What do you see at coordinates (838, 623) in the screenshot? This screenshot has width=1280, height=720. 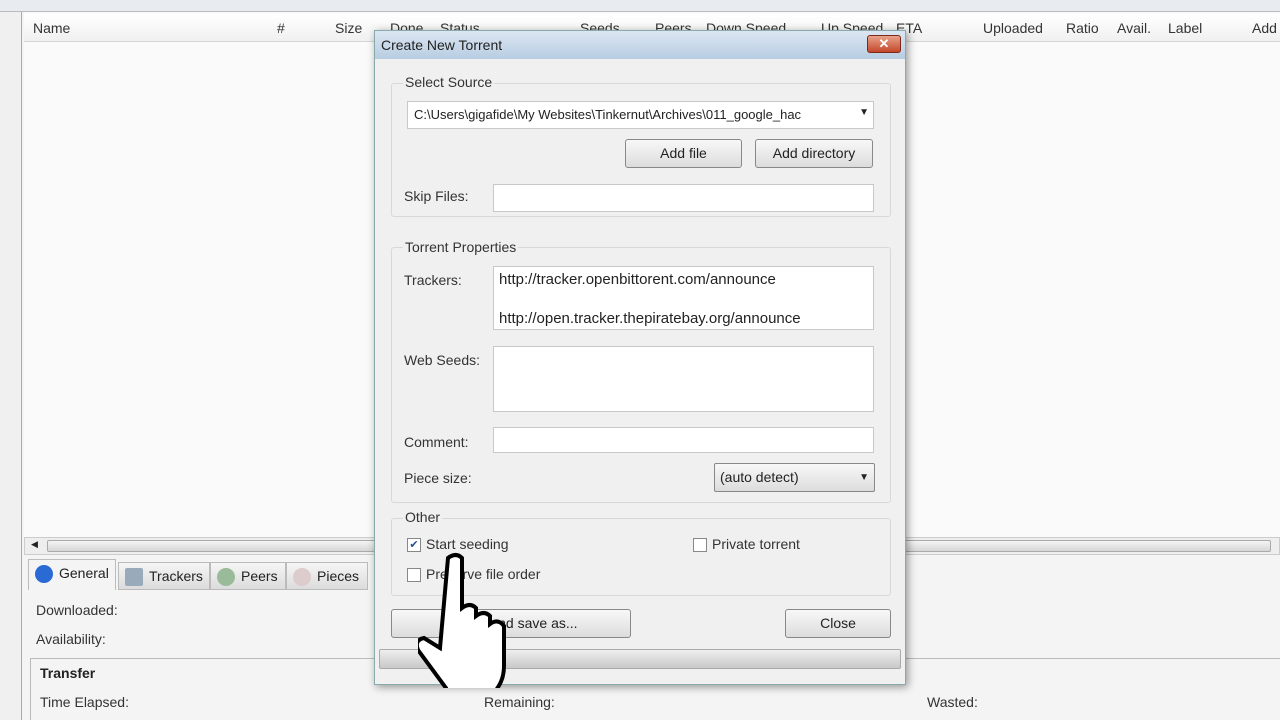 I see `close-button: Close` at bounding box center [838, 623].